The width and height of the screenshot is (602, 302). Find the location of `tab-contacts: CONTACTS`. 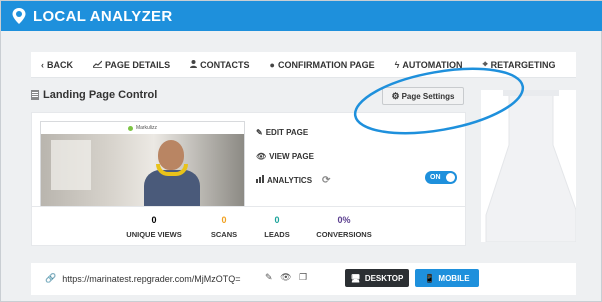

tab-contacts: CONTACTS is located at coordinates (220, 64).